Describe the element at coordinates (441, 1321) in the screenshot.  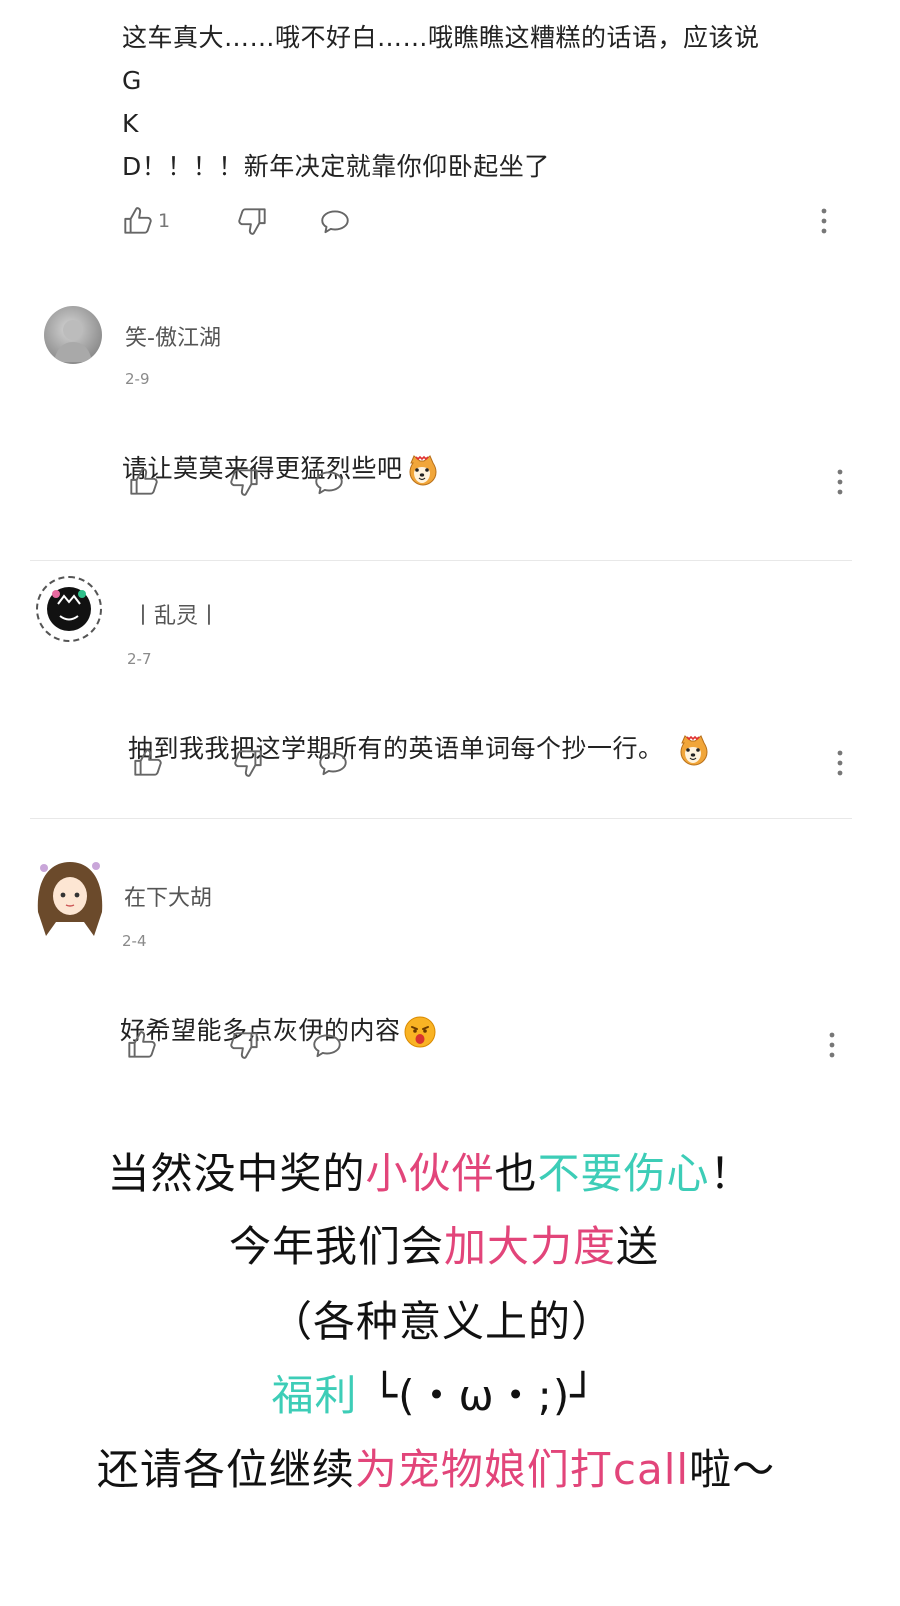
I see `banner-text: （各种意义上的）` at that location.